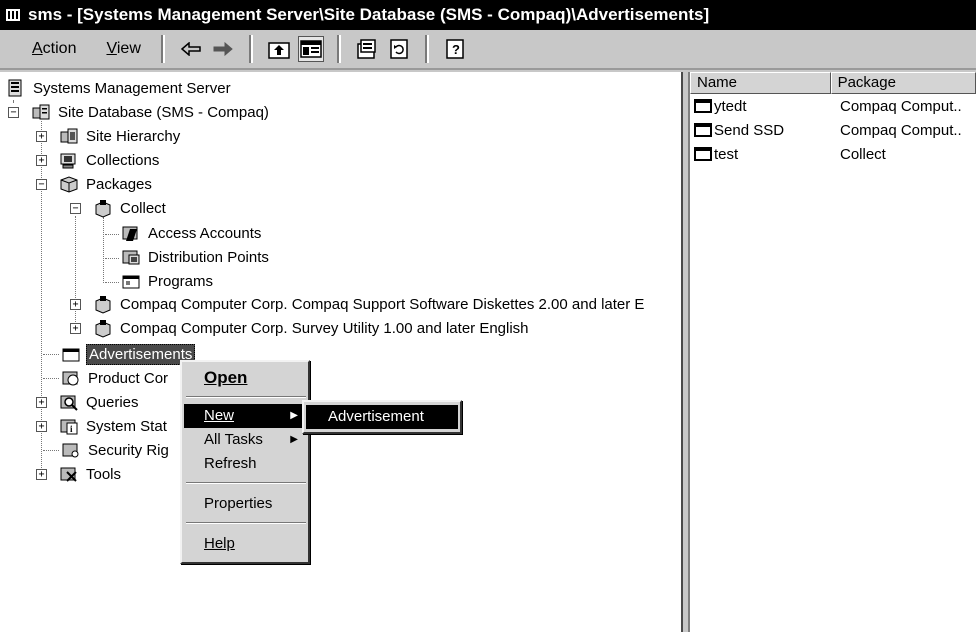  What do you see at coordinates (310, 49) in the screenshot?
I see `show-hide-tree-icon` at bounding box center [310, 49].